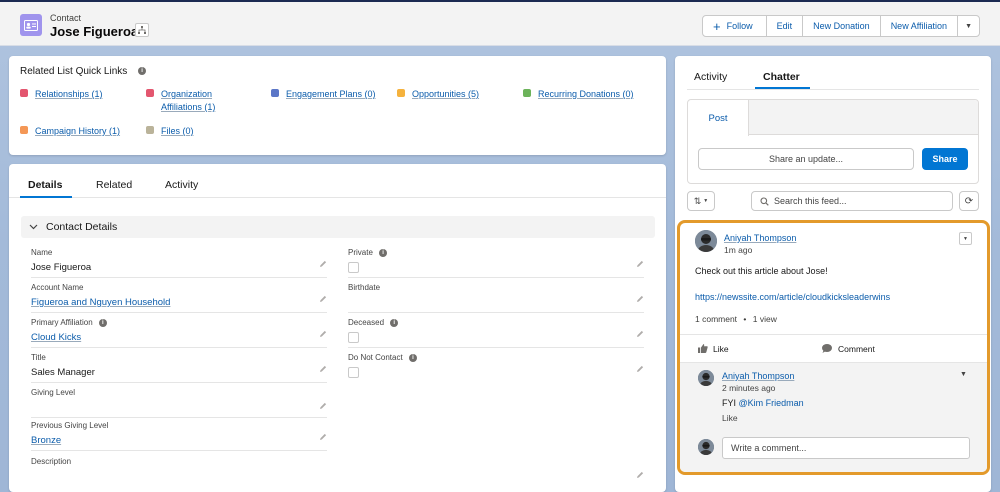 Image resolution: width=1000 pixels, height=492 pixels. What do you see at coordinates (337, 181) in the screenshot?
I see `details-tabs: Details Related Activity` at bounding box center [337, 181].